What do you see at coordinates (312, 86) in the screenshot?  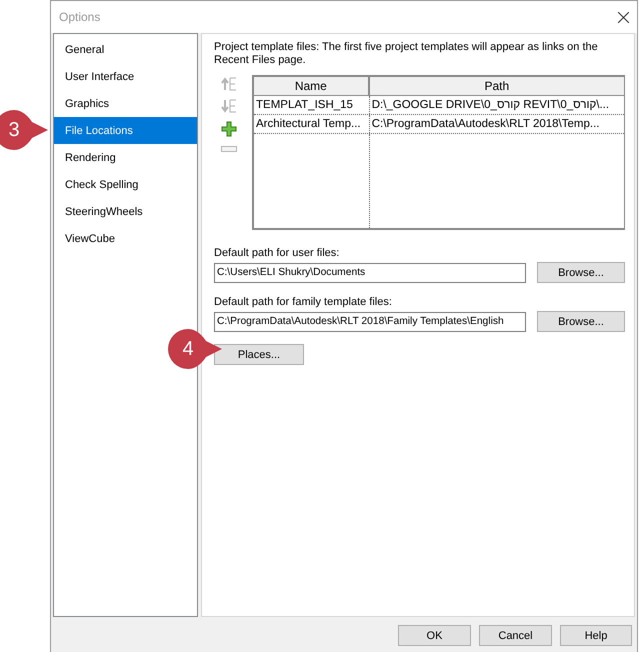 I see `column-header: Name` at bounding box center [312, 86].